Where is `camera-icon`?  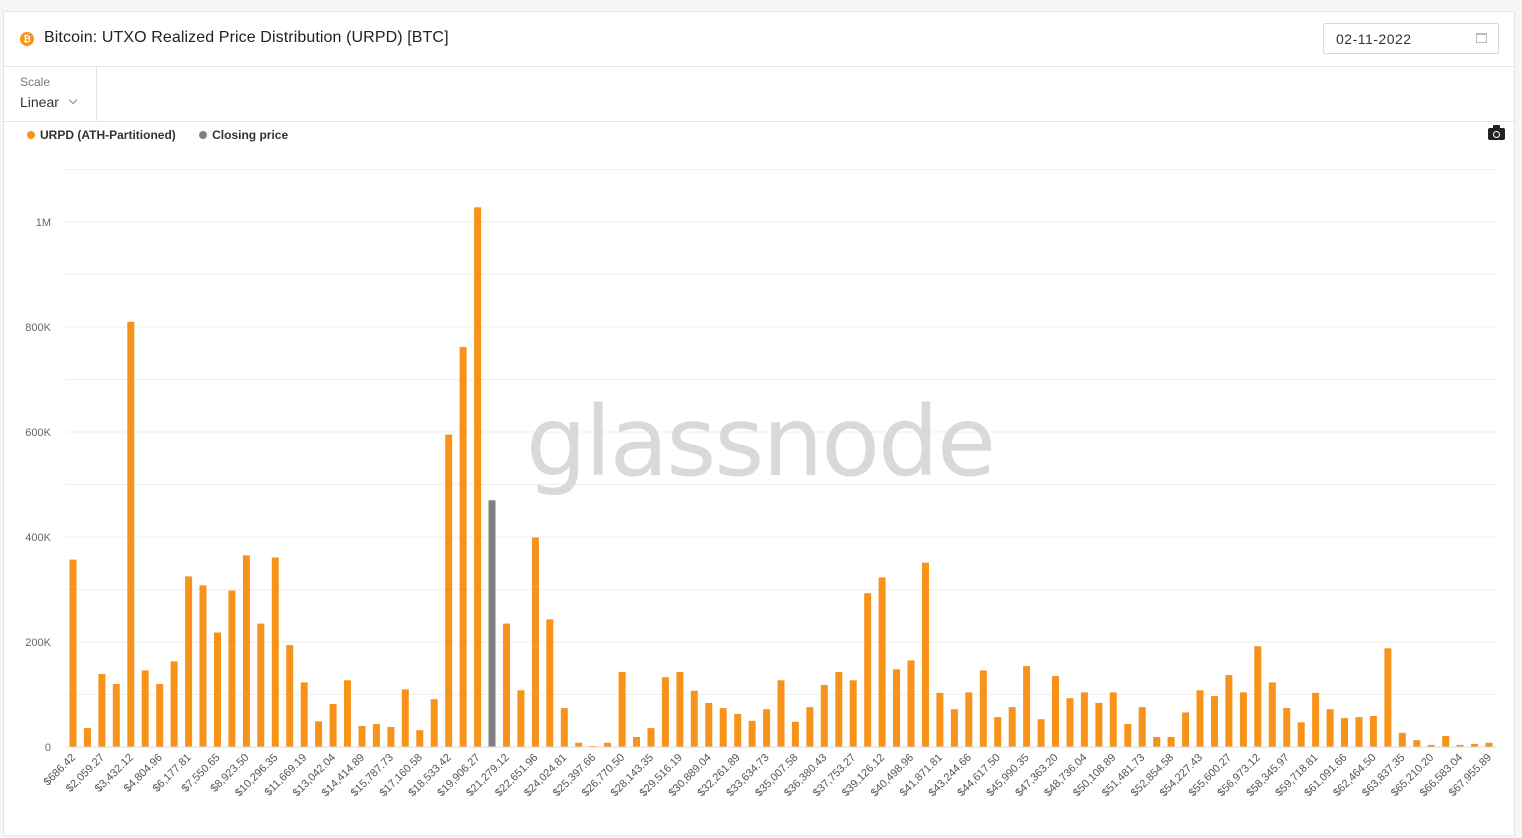 camera-icon is located at coordinates (1496, 132).